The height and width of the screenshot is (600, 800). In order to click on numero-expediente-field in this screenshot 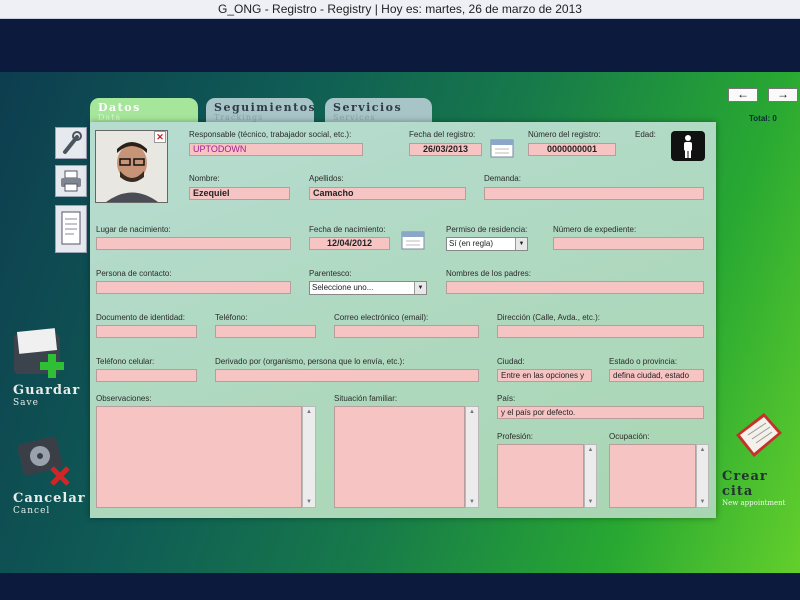, I will do `click(628, 243)`.